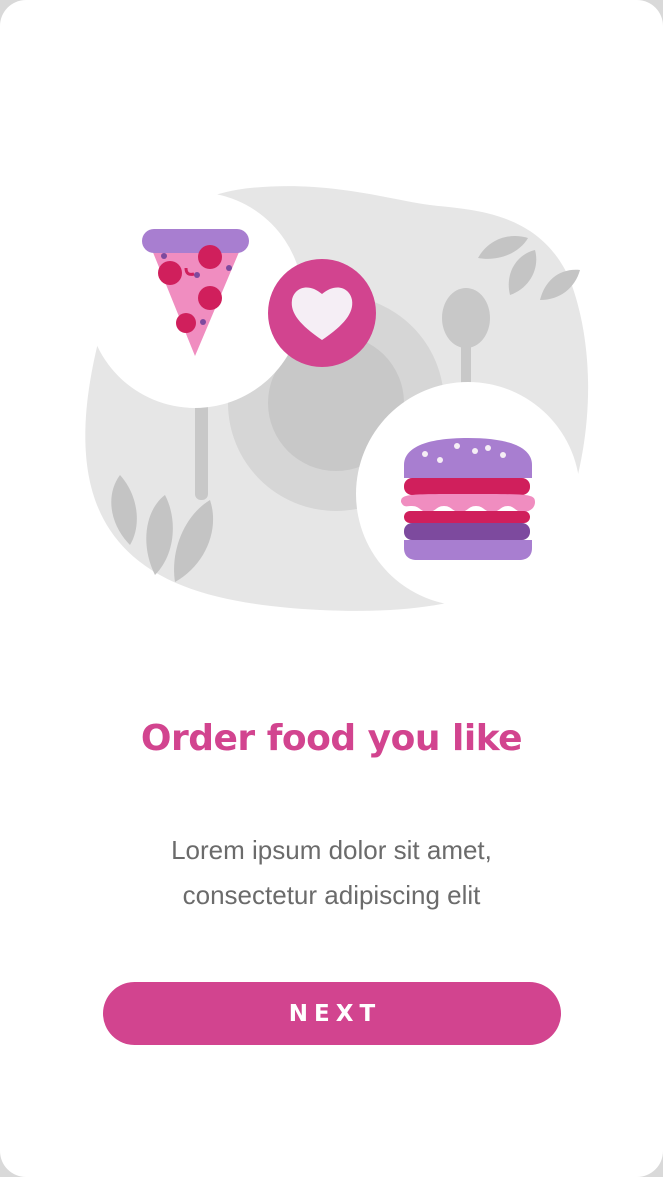  What do you see at coordinates (331, 738) in the screenshot?
I see `page-title: Order food you like` at bounding box center [331, 738].